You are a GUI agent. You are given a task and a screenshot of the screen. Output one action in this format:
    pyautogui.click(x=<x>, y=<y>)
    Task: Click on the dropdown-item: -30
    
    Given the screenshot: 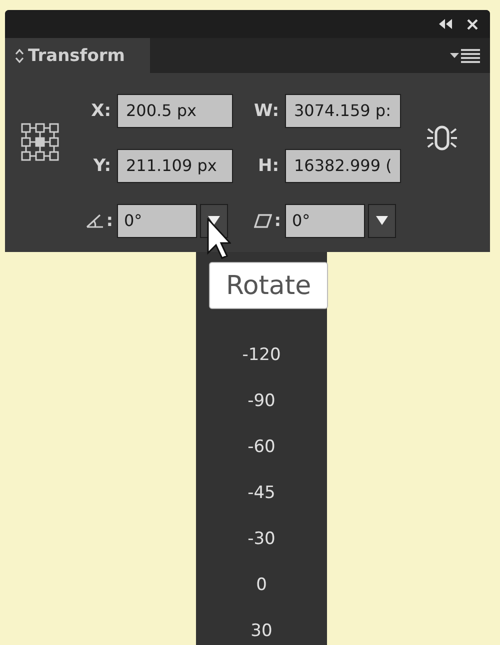 What is the action you would take?
    pyautogui.click(x=262, y=539)
    